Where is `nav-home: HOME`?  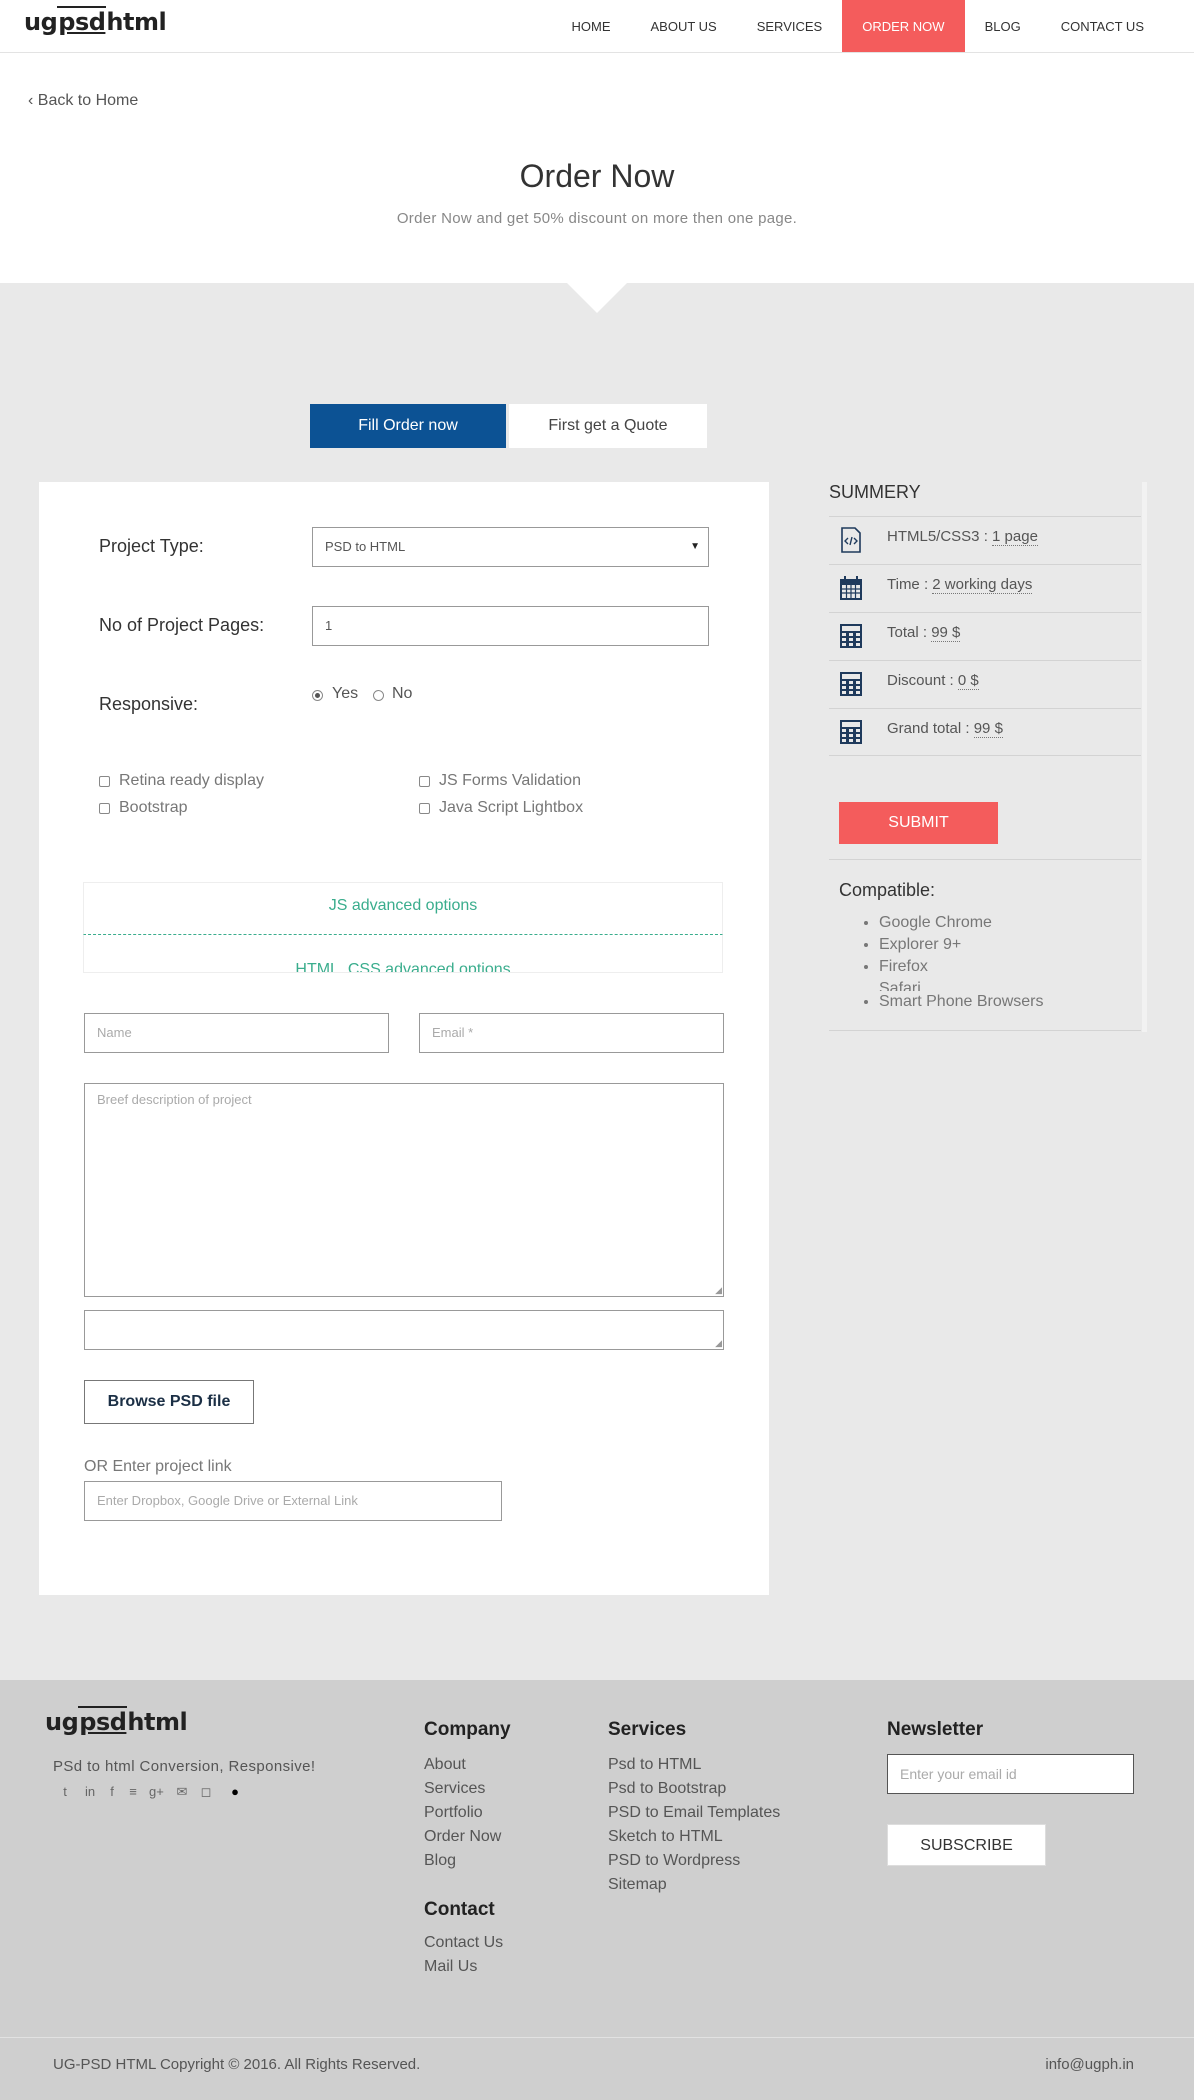 nav-home: HOME is located at coordinates (590, 26).